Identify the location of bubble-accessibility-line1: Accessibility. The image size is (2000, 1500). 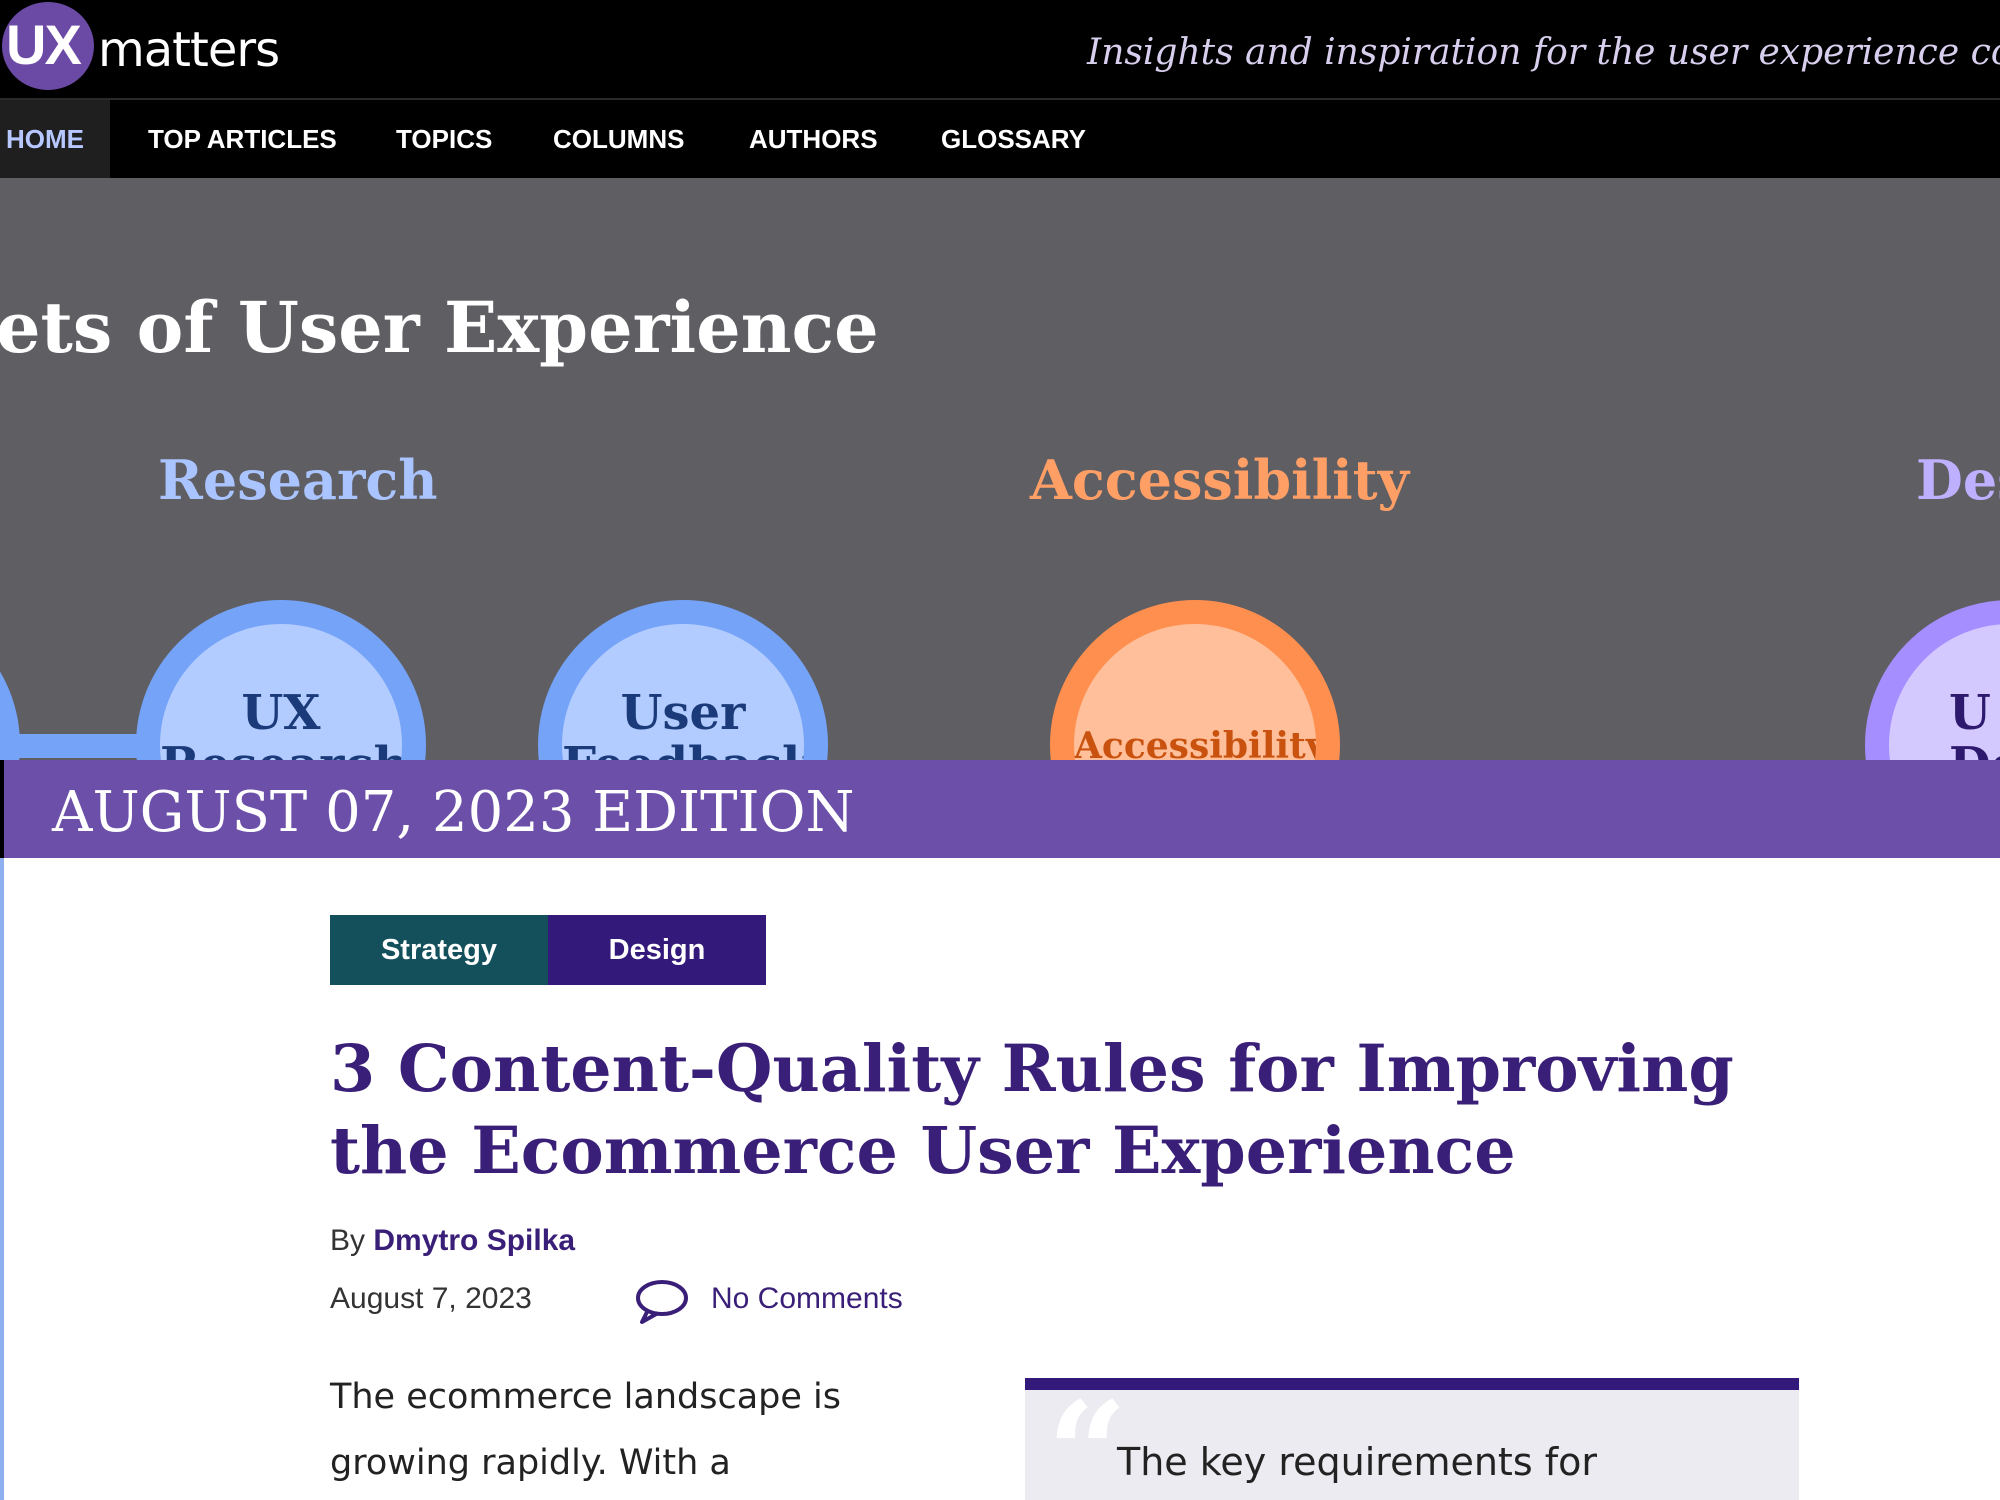
(1200, 742).